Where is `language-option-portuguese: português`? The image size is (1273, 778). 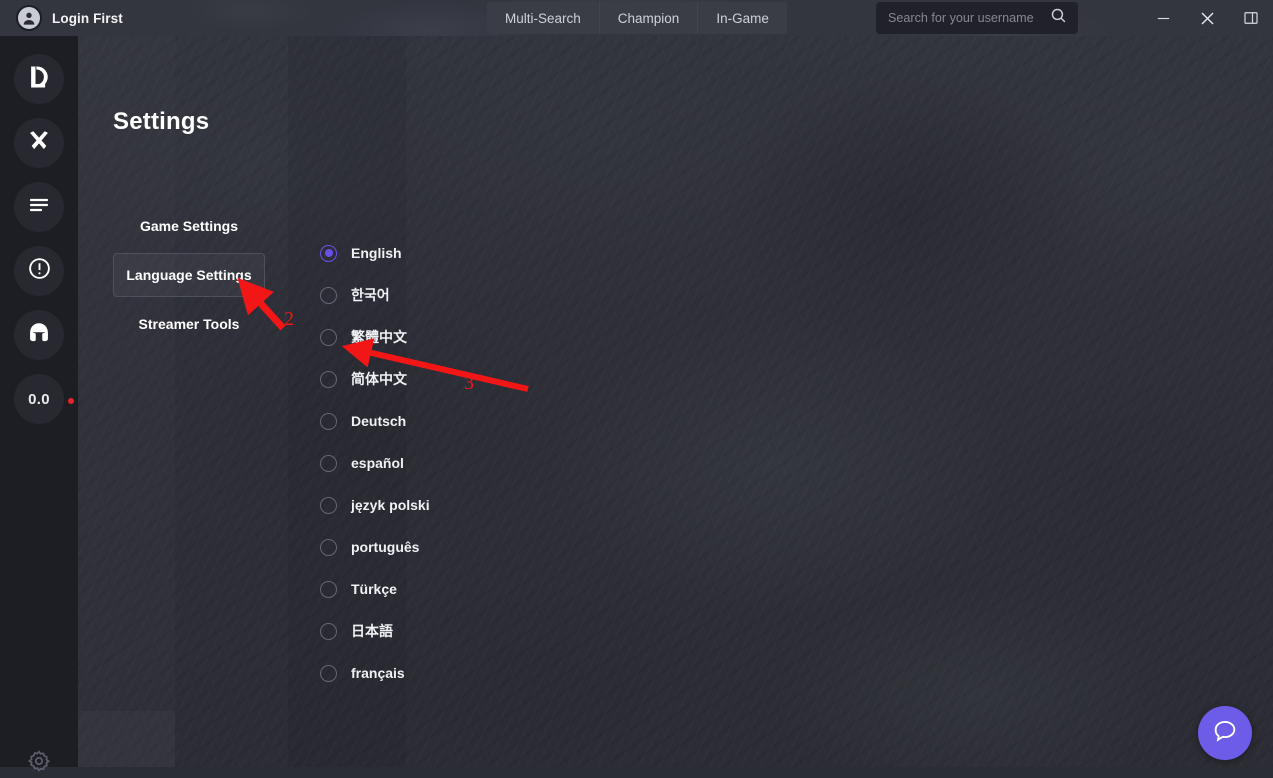 language-option-portuguese: português is located at coordinates (375, 547).